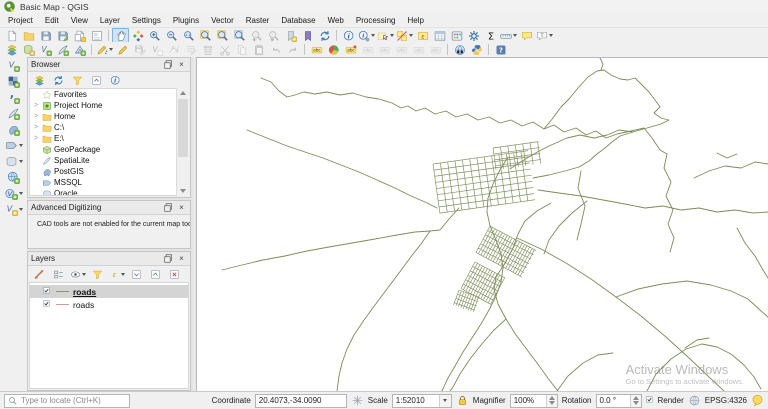 The height and width of the screenshot is (409, 768). What do you see at coordinates (13, 97) in the screenshot?
I see `add-delimited-text-layer: ,` at bounding box center [13, 97].